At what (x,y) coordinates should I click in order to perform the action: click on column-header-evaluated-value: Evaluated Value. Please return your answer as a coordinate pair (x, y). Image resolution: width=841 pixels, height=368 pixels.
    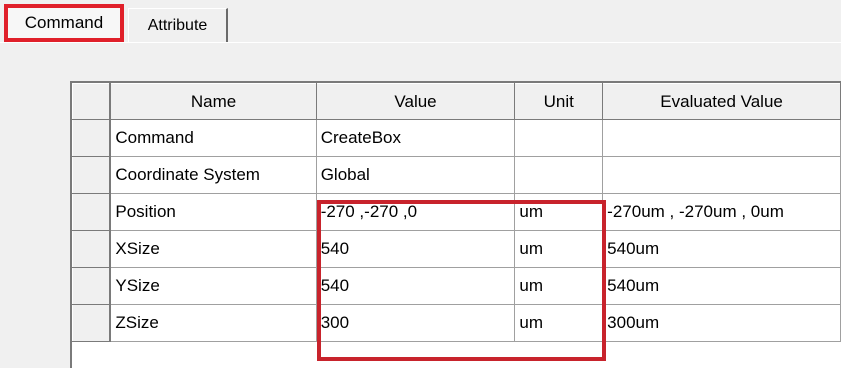
    Looking at the image, I should click on (721, 101).